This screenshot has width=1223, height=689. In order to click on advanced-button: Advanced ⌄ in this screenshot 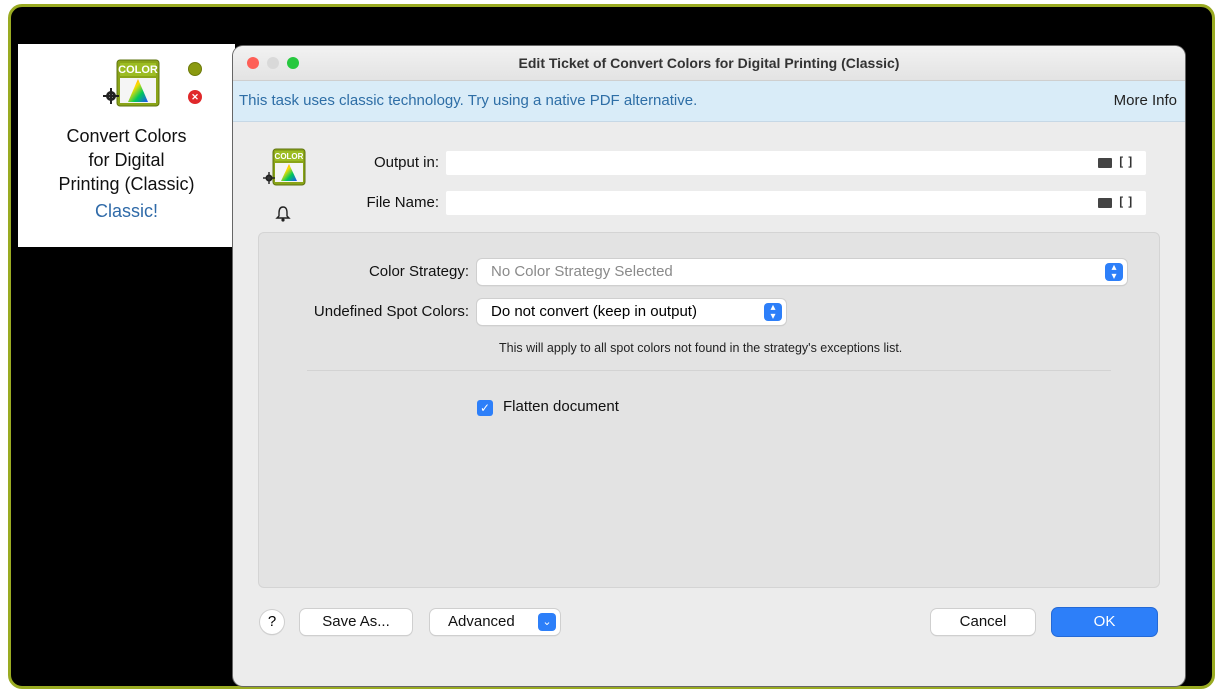, I will do `click(495, 622)`.